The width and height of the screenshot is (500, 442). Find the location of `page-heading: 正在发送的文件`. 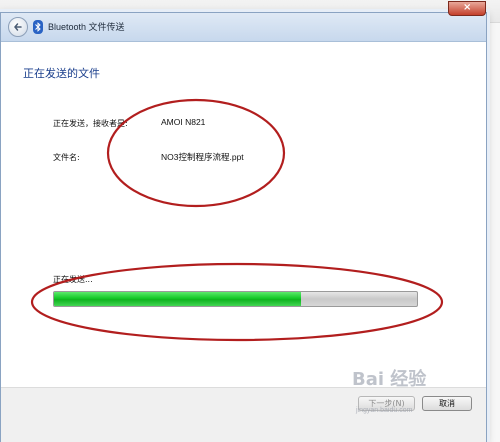

page-heading: 正在发送的文件 is located at coordinates (61, 73).